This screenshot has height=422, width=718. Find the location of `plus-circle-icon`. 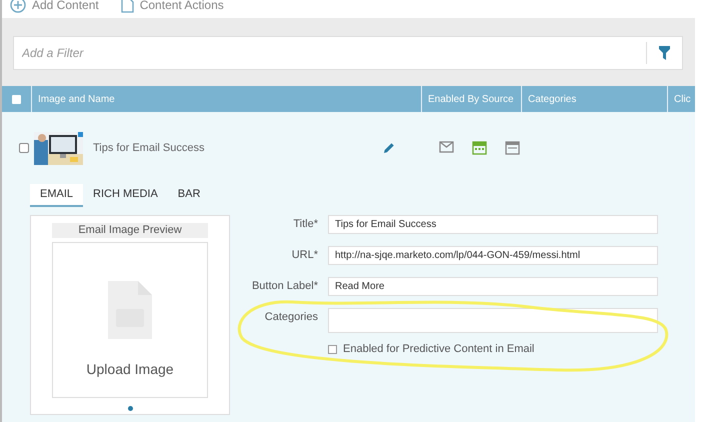

plus-circle-icon is located at coordinates (18, 6).